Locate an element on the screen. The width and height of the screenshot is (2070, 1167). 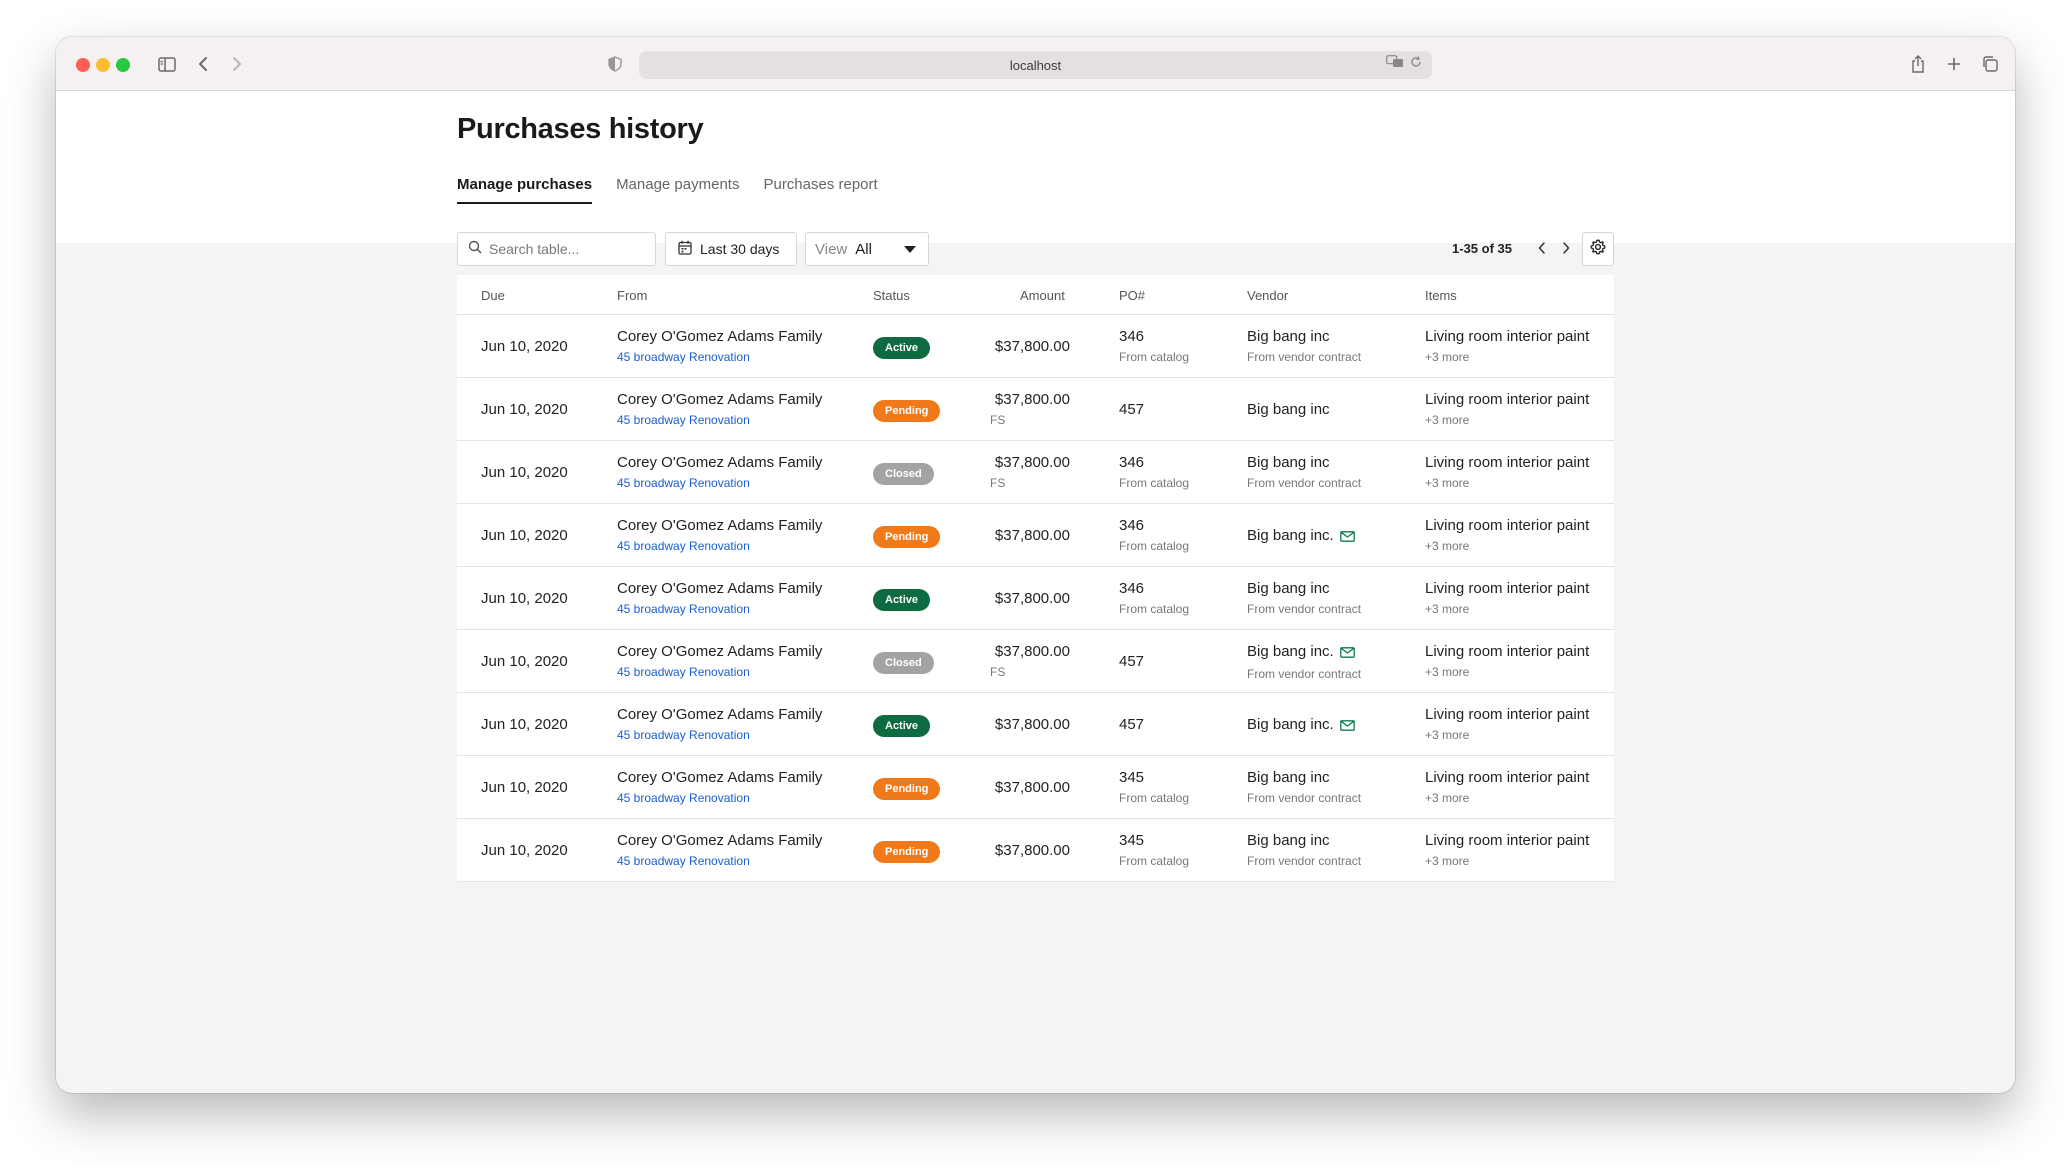
table-settings-button is located at coordinates (1598, 249).